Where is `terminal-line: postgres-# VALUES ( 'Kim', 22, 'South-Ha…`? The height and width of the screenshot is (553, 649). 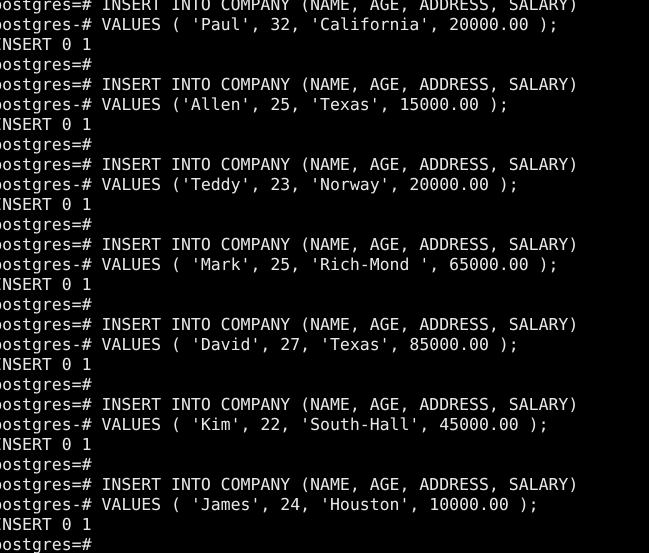
terminal-line: postgres-# VALUES ( 'Kim', 22, 'South-Ha… is located at coordinates (274, 424).